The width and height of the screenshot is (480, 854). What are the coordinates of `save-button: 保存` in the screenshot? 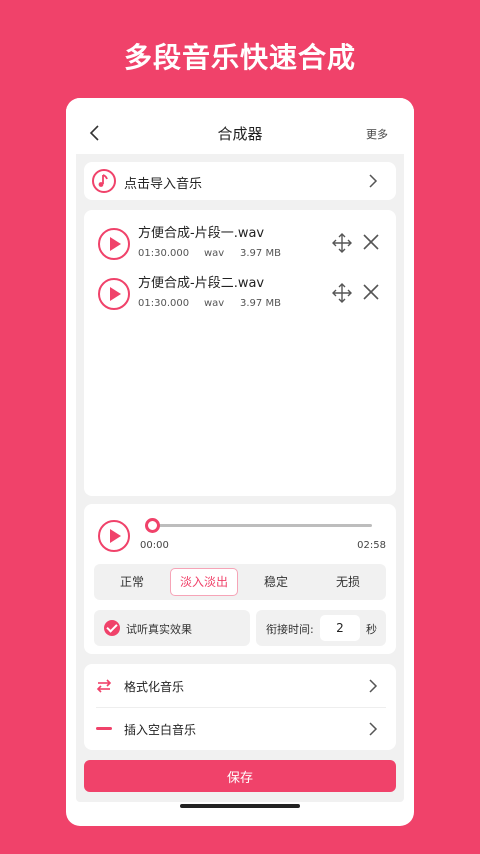 It's located at (240, 776).